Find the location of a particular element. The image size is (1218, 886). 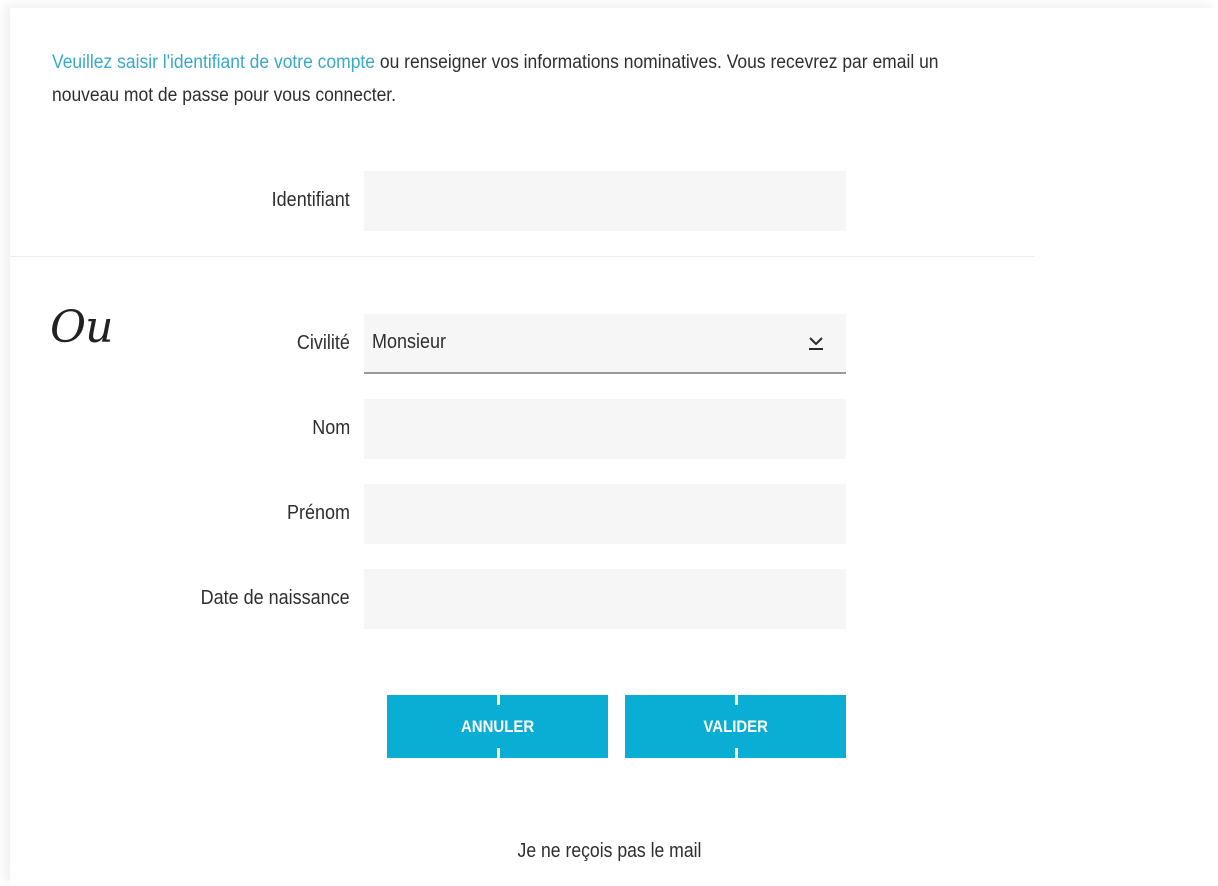

no-mail-link: Je ne reçois pas le mail is located at coordinates (609, 851).